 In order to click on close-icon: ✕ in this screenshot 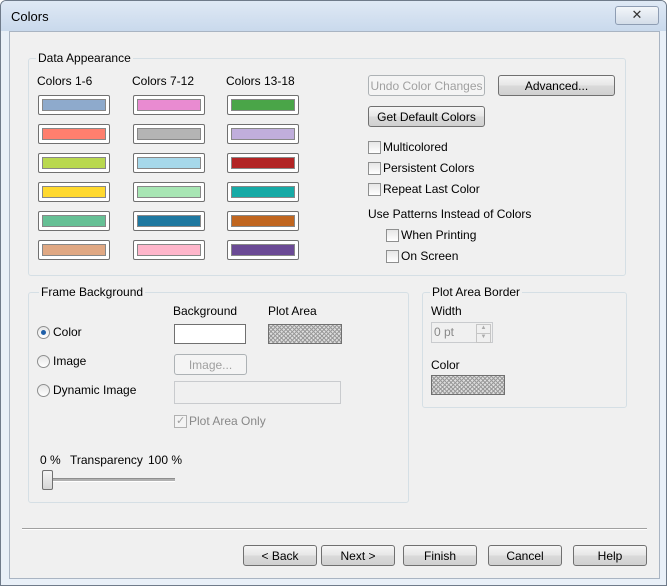, I will do `click(637, 15)`.